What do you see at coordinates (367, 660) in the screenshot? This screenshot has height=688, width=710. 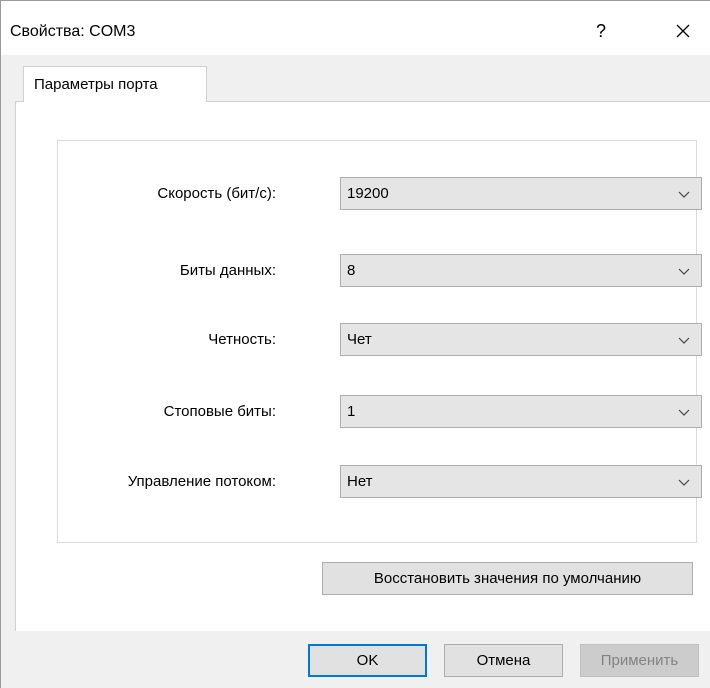 I see `ok-button: OK` at bounding box center [367, 660].